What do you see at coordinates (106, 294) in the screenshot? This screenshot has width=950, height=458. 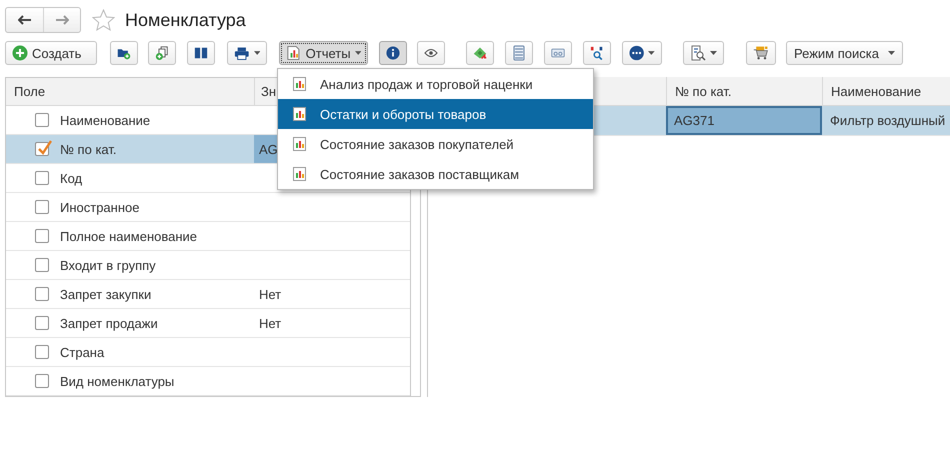 I see `field-name: Запрет закупки` at bounding box center [106, 294].